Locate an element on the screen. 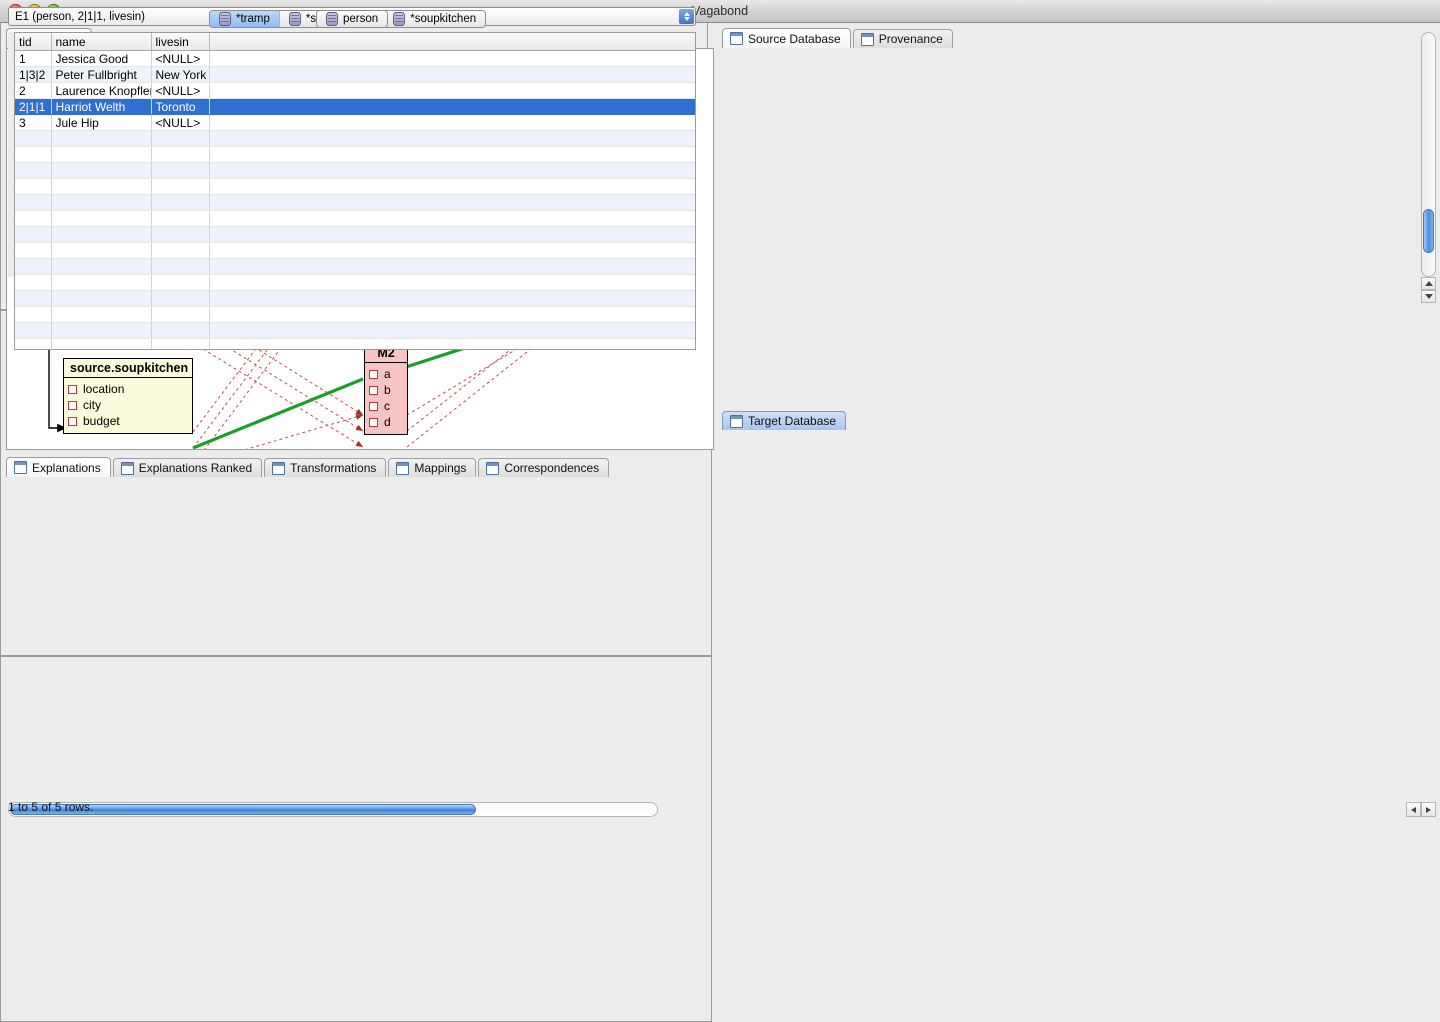  scroll-right-button is located at coordinates (1428, 809).